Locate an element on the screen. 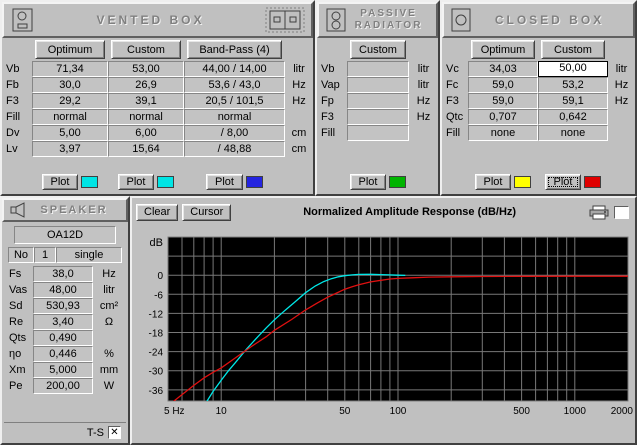 The image size is (637, 445). value-cell: 59,1 is located at coordinates (573, 101).